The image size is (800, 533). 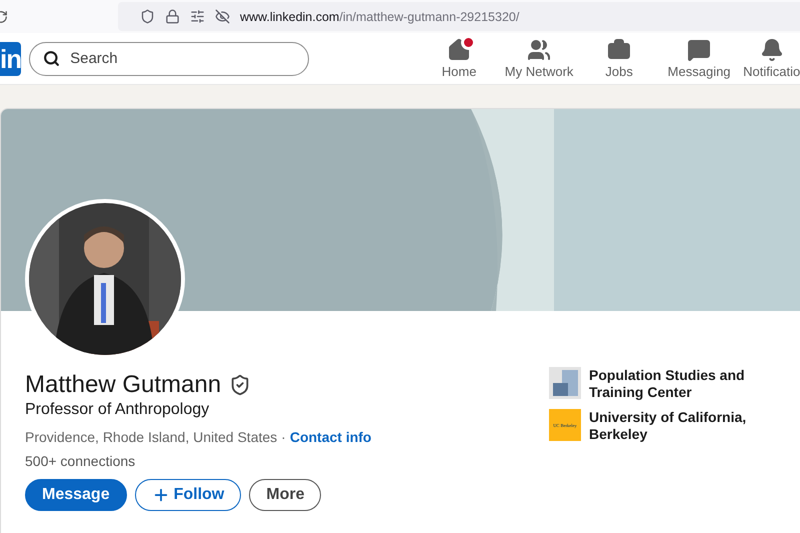 What do you see at coordinates (147, 16) in the screenshot?
I see `shield-icon` at bounding box center [147, 16].